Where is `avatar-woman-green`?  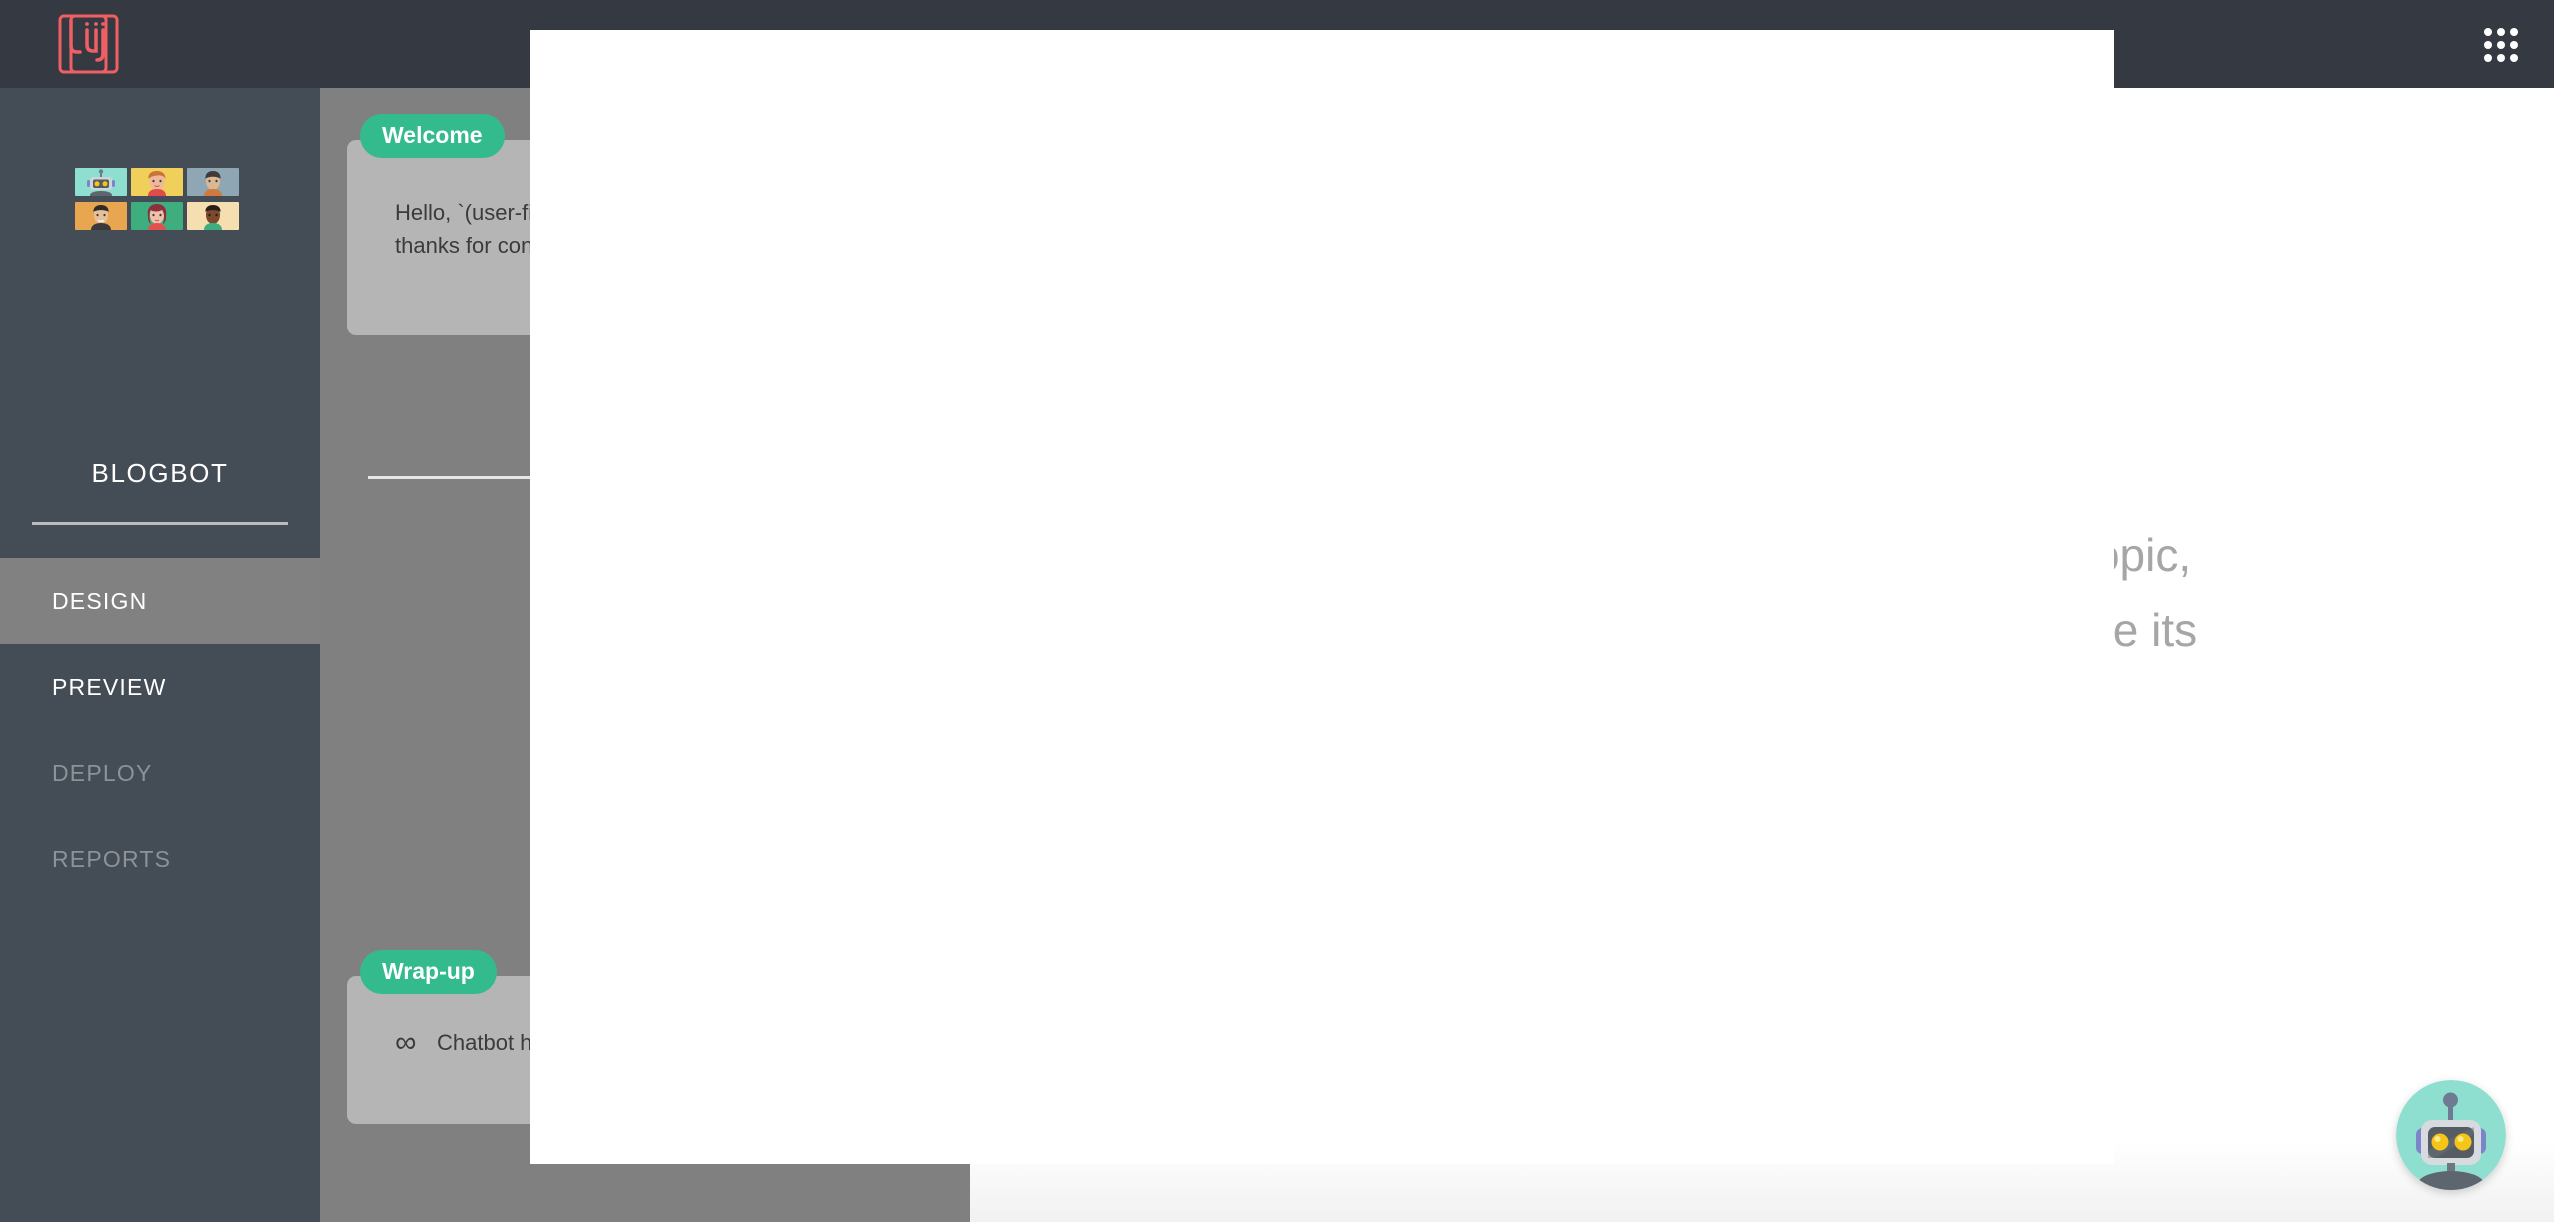 avatar-woman-green is located at coordinates (157, 216).